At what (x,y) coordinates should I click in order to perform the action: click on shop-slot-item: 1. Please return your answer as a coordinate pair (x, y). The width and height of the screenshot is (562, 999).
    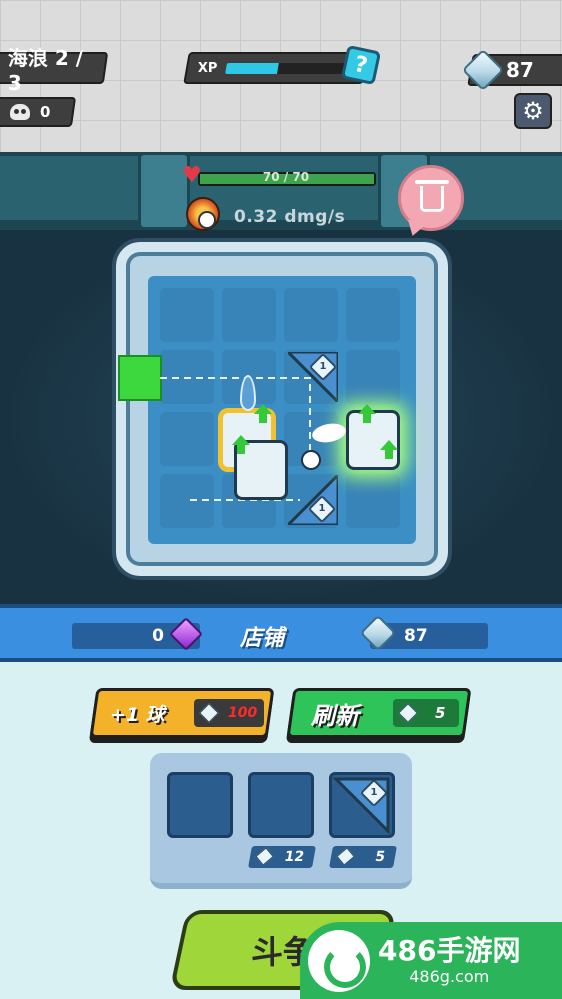
    Looking at the image, I should click on (362, 805).